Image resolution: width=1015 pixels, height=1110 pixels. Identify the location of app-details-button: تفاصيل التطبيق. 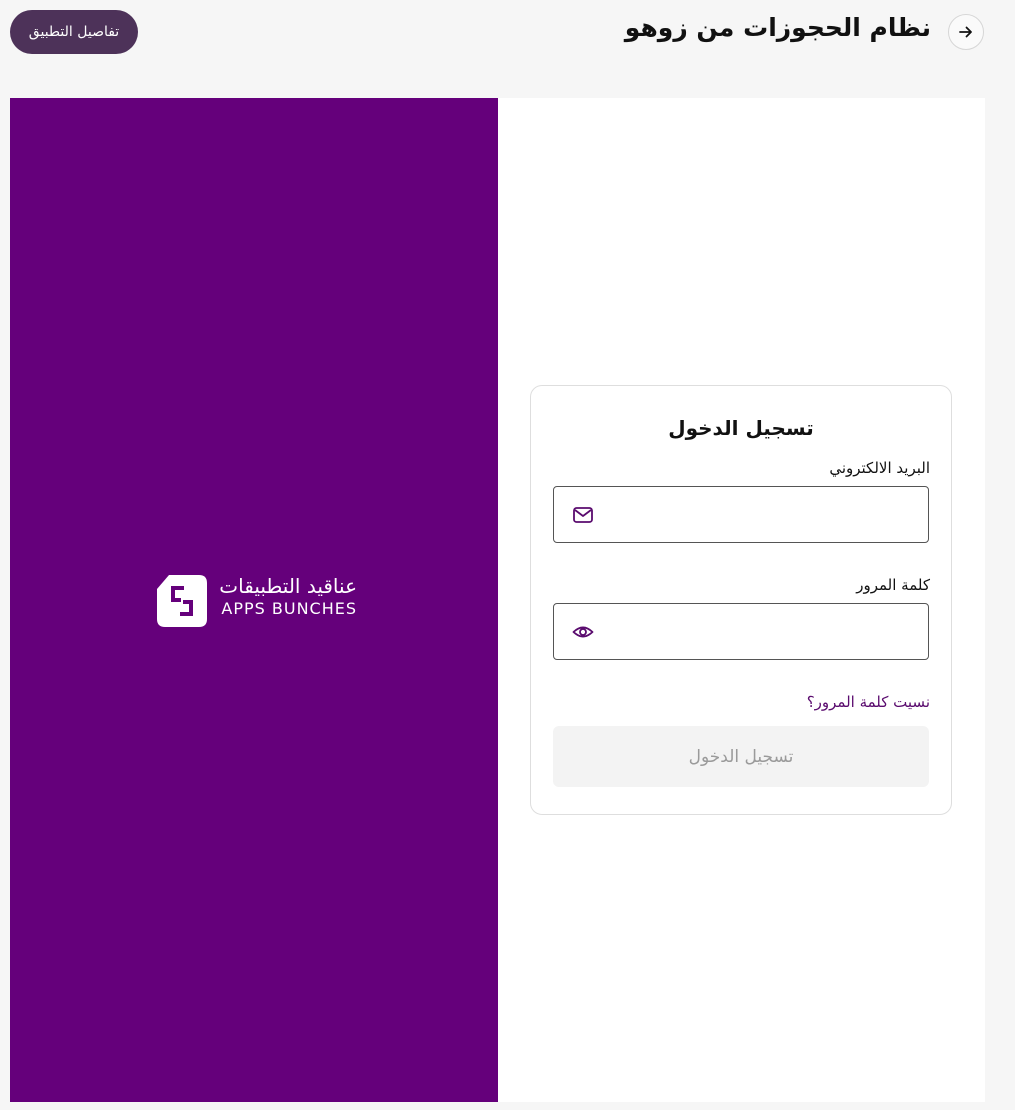
(74, 32).